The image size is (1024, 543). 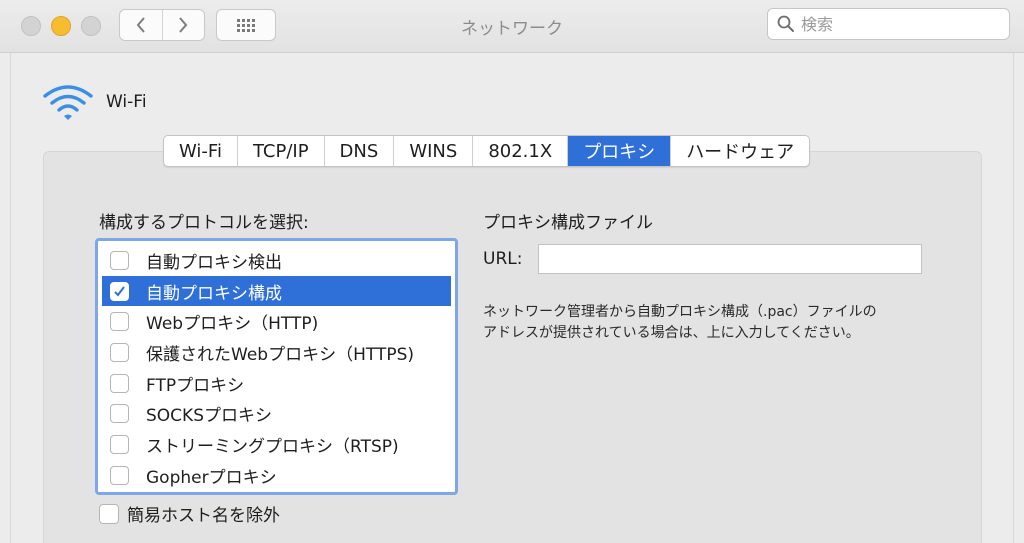 I want to click on protocol-row-http: Webプロキシ（HTTP), so click(x=276, y=321).